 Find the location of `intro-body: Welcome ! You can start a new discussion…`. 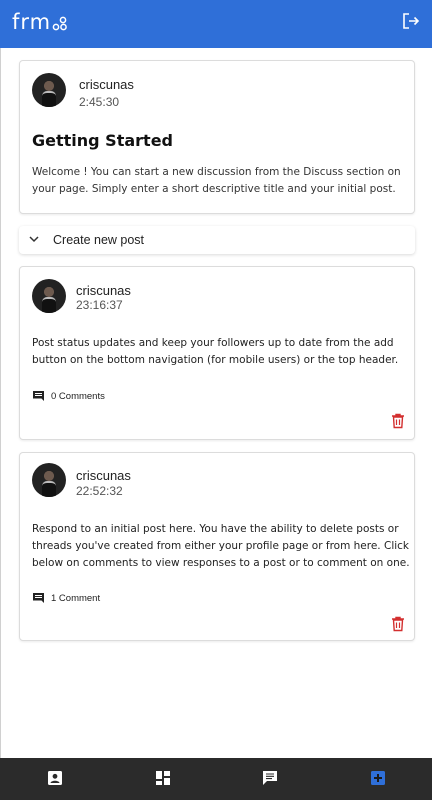

intro-body: Welcome ! You can start a new discussion… is located at coordinates (216, 180).